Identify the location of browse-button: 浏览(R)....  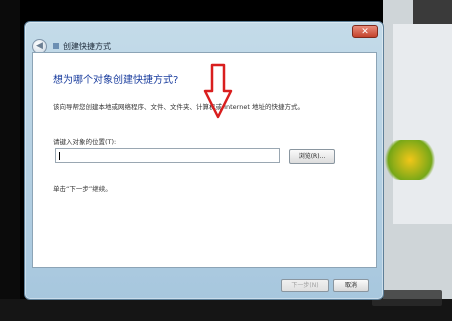
(312, 156).